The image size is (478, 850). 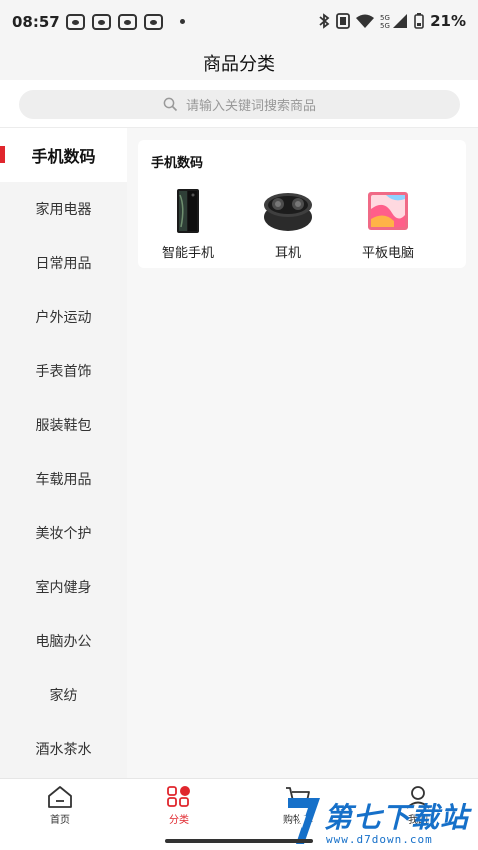 What do you see at coordinates (397, 817) in the screenshot?
I see `watermark-text: 第七下载站` at bounding box center [397, 817].